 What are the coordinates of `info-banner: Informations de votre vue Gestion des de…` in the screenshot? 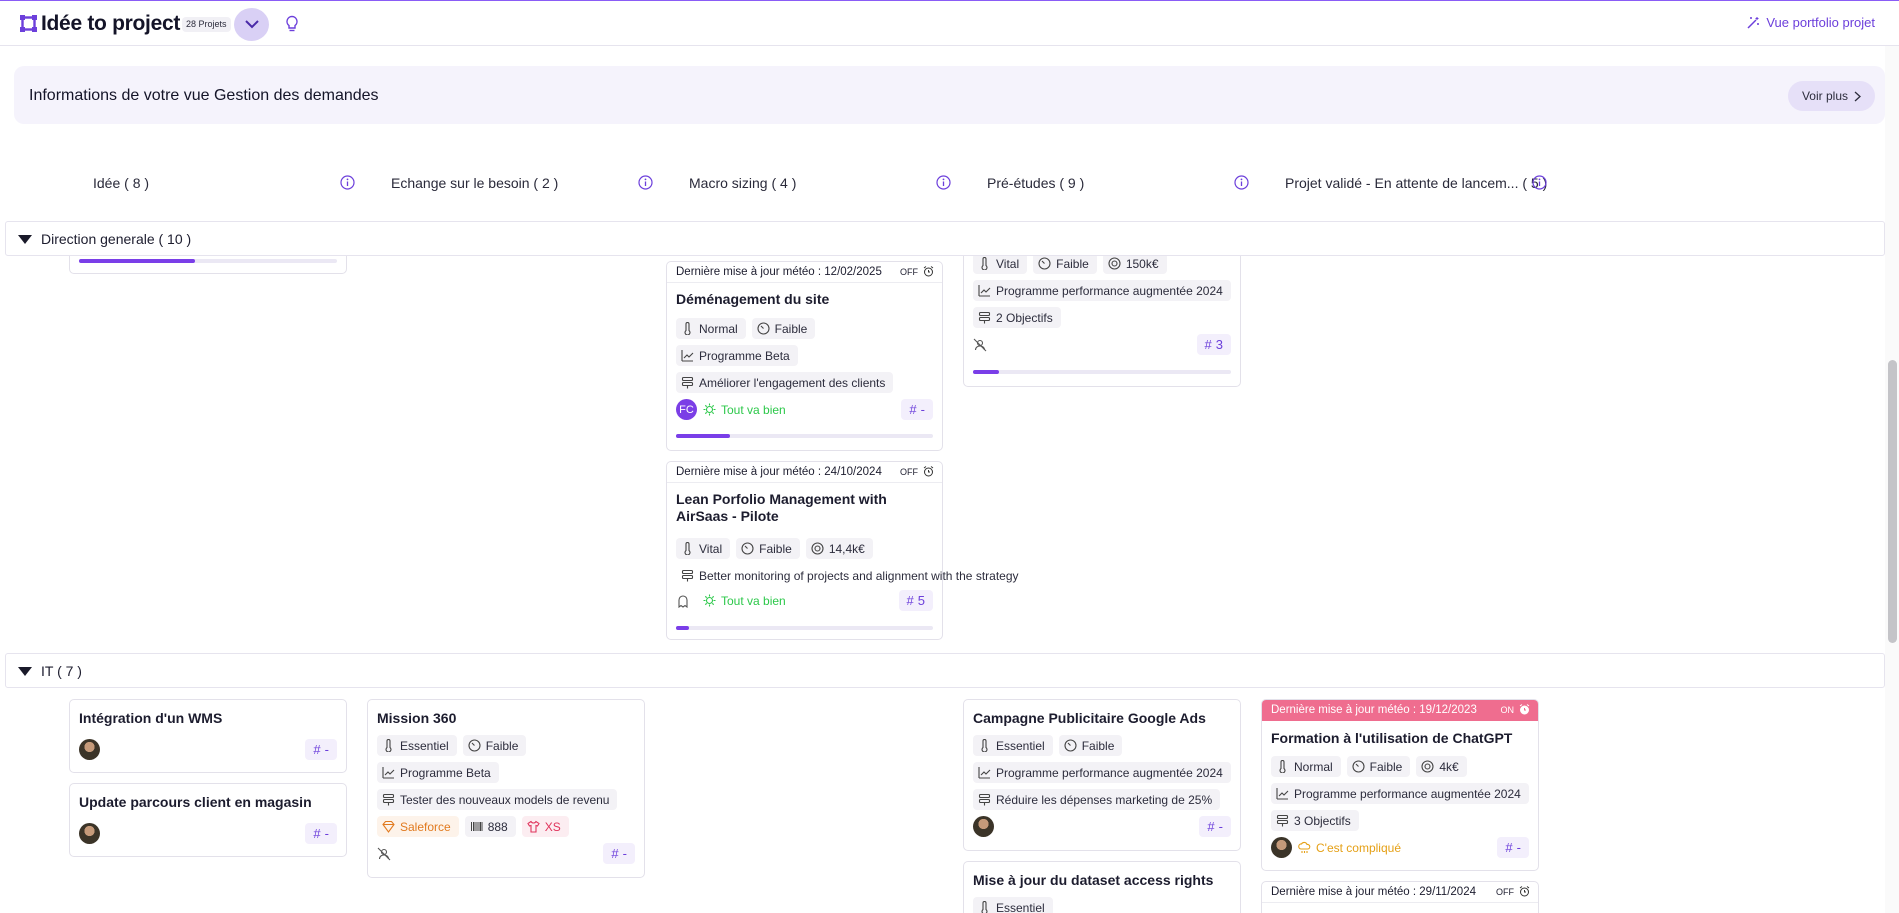 It's located at (949, 95).